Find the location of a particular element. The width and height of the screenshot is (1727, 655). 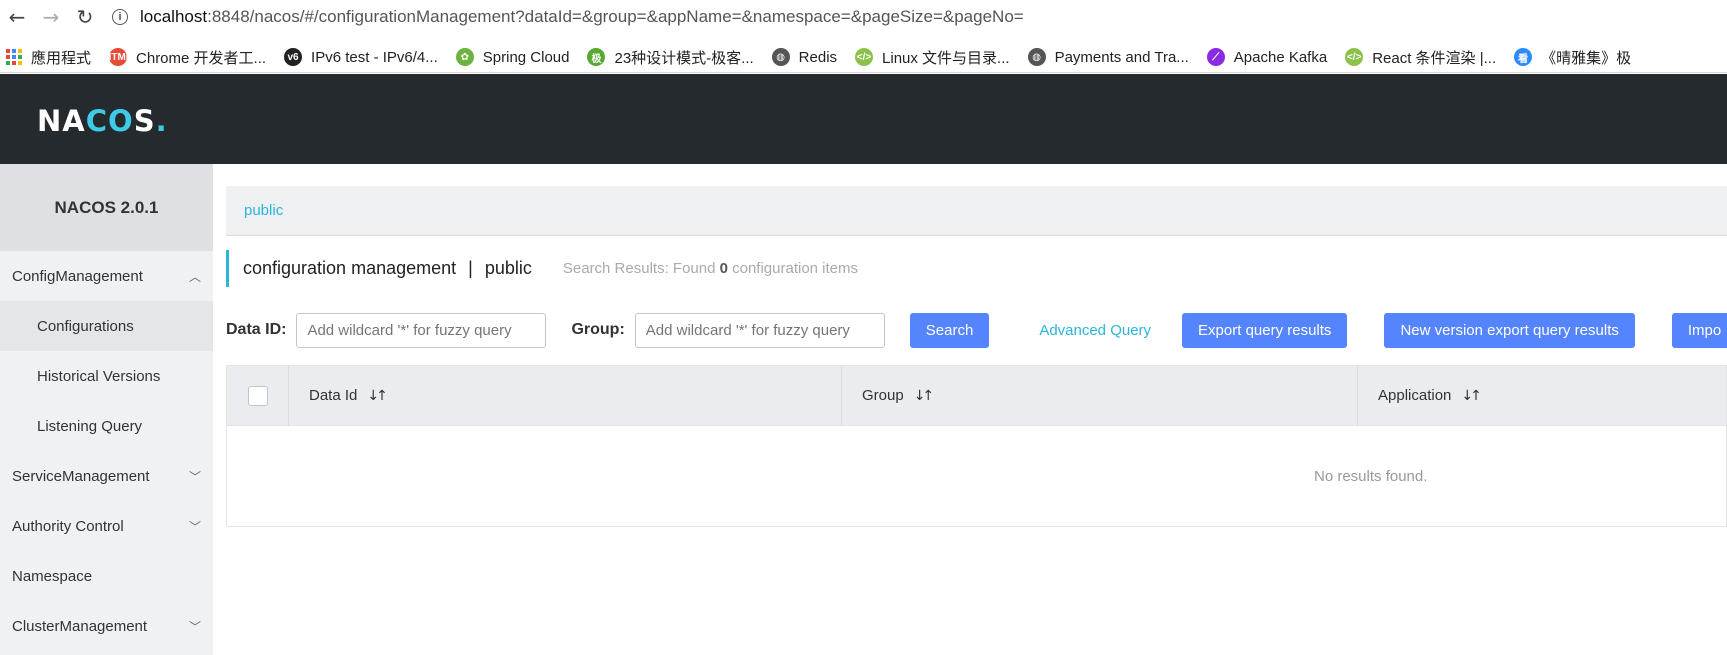

sidebar-item-configurations: Configurations is located at coordinates (106, 326).